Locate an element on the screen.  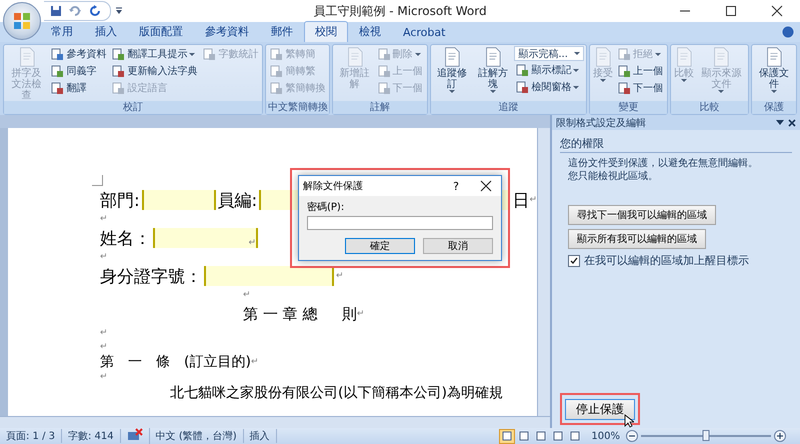
password-field is located at coordinates (400, 223).